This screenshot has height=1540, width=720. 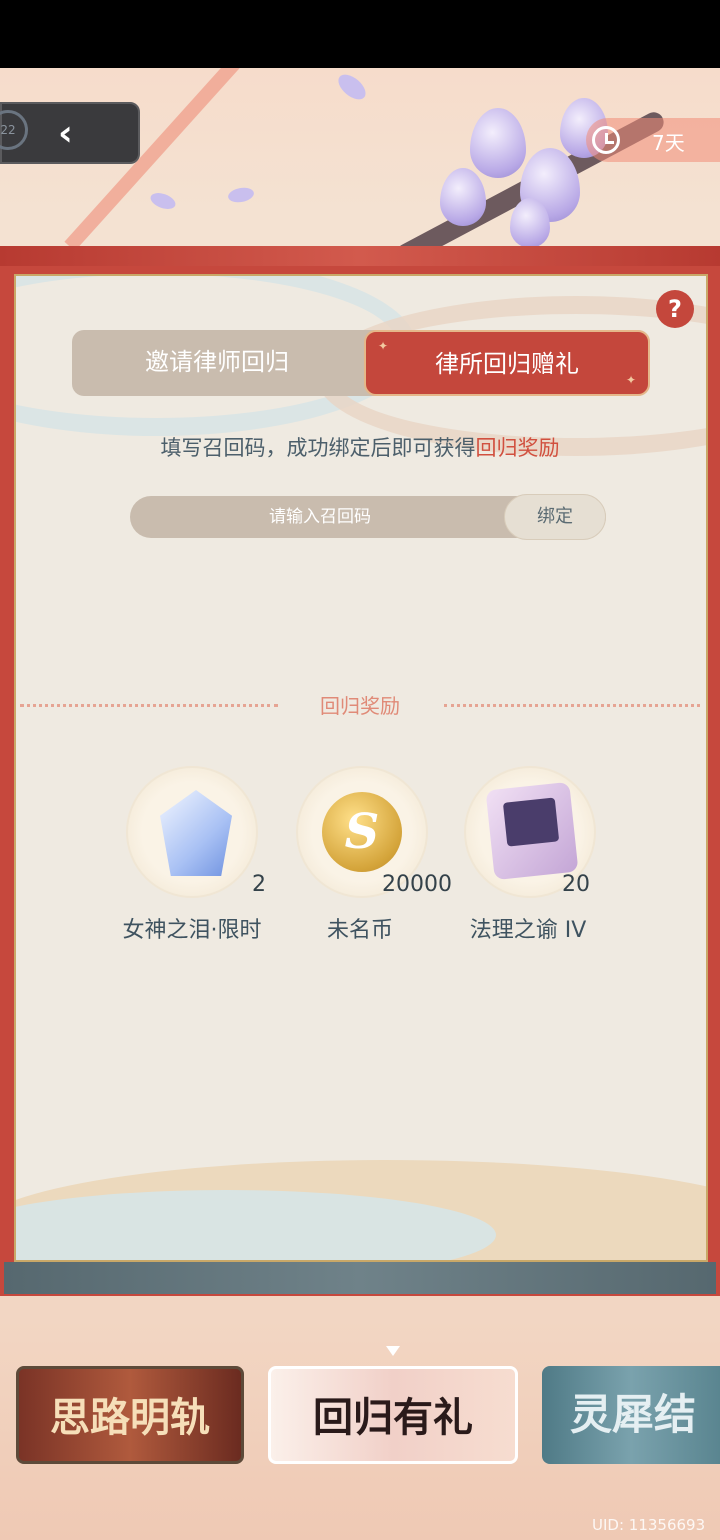 I want to click on level-badge: 22, so click(x=14, y=130).